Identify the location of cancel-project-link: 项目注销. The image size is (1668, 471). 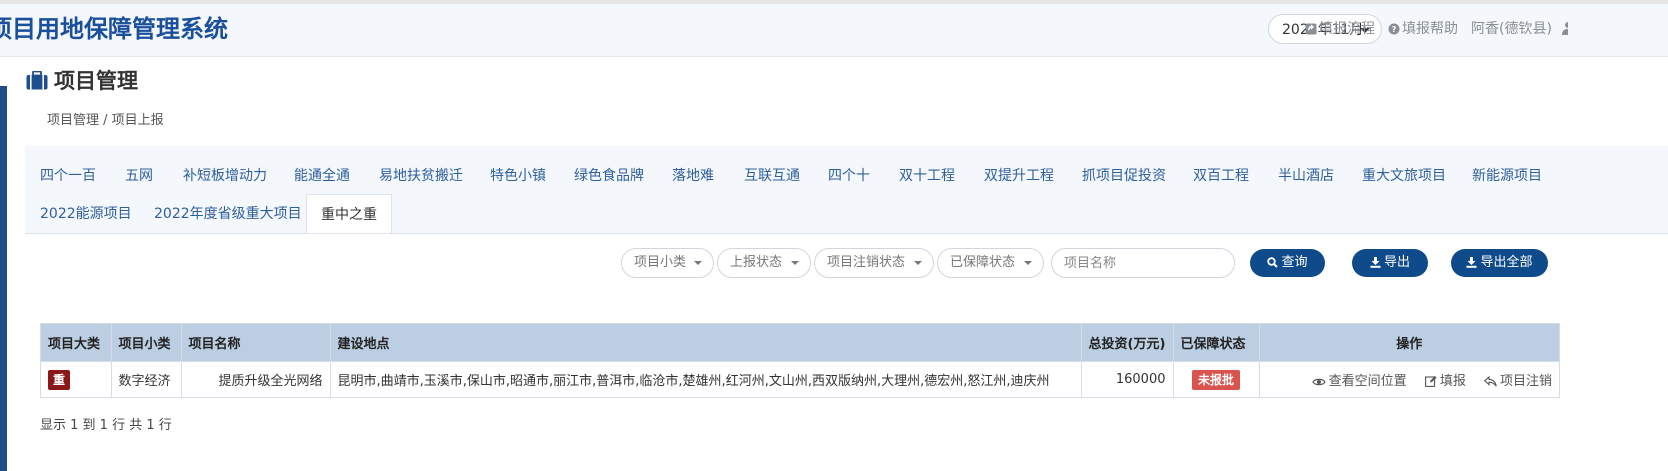
(1517, 381).